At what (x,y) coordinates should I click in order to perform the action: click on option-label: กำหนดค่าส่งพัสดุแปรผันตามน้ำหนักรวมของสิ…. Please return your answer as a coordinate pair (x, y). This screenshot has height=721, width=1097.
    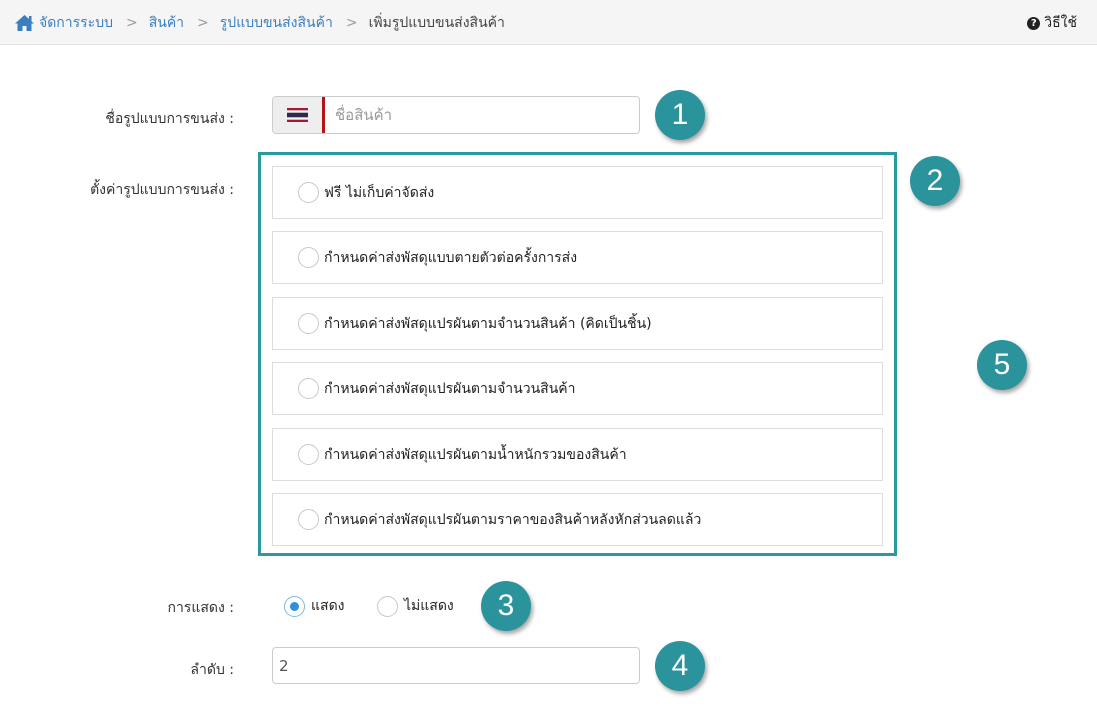
    Looking at the image, I should click on (475, 454).